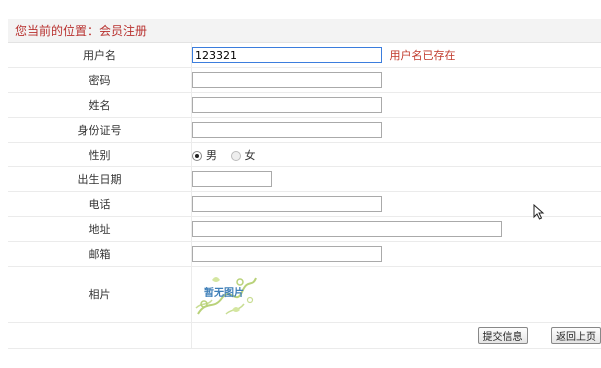 Image resolution: width=601 pixels, height=368 pixels. I want to click on radio-checked-icon, so click(197, 155).